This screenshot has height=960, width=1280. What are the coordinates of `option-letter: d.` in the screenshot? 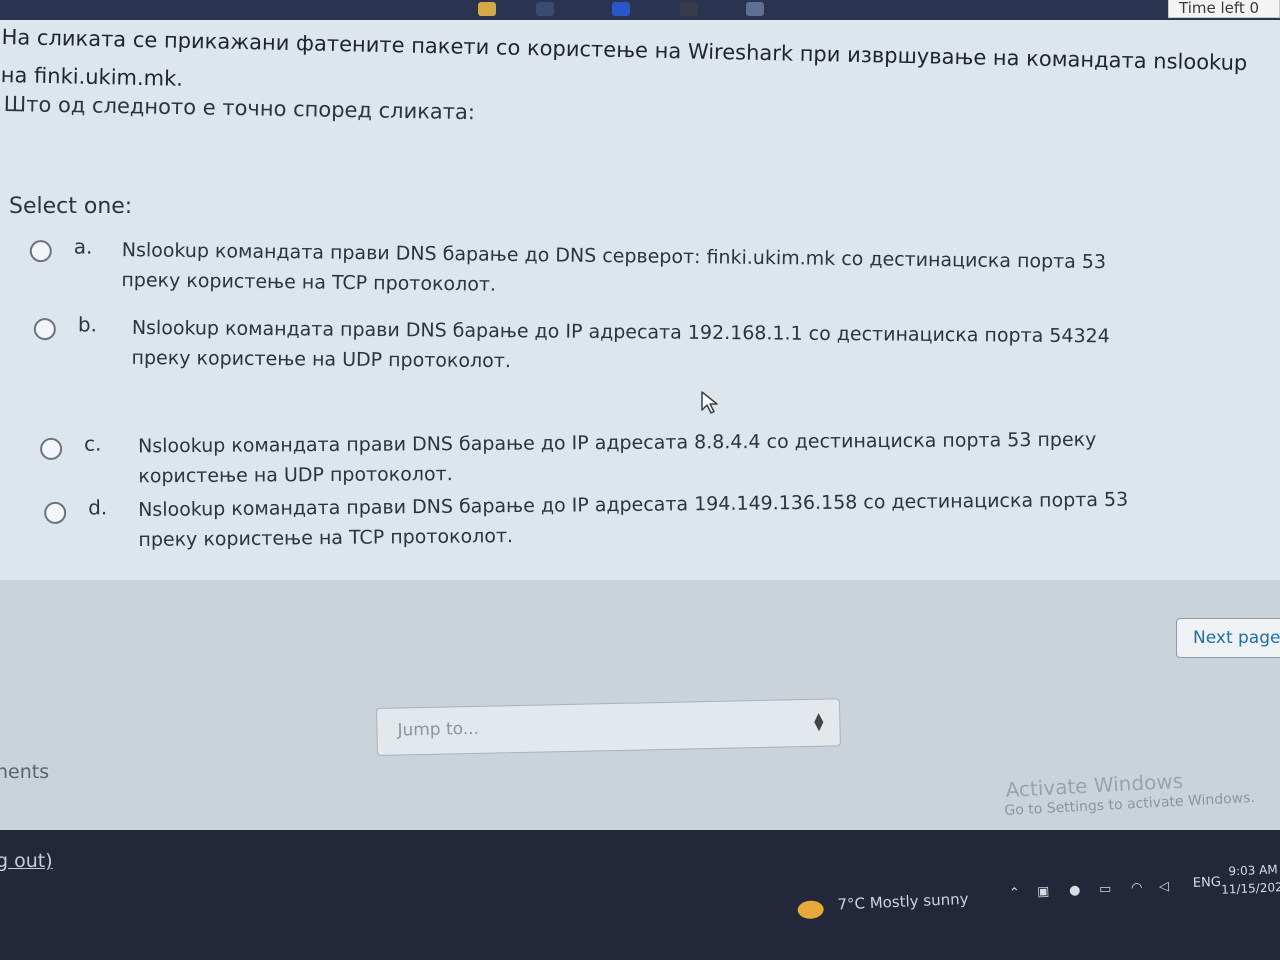 It's located at (97, 507).